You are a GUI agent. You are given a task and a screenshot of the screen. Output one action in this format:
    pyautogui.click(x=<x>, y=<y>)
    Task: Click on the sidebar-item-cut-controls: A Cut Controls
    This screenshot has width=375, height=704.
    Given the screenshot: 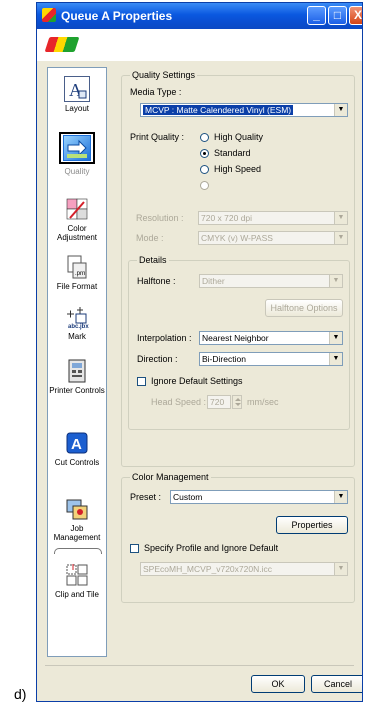 What is the action you would take?
    pyautogui.click(x=77, y=448)
    